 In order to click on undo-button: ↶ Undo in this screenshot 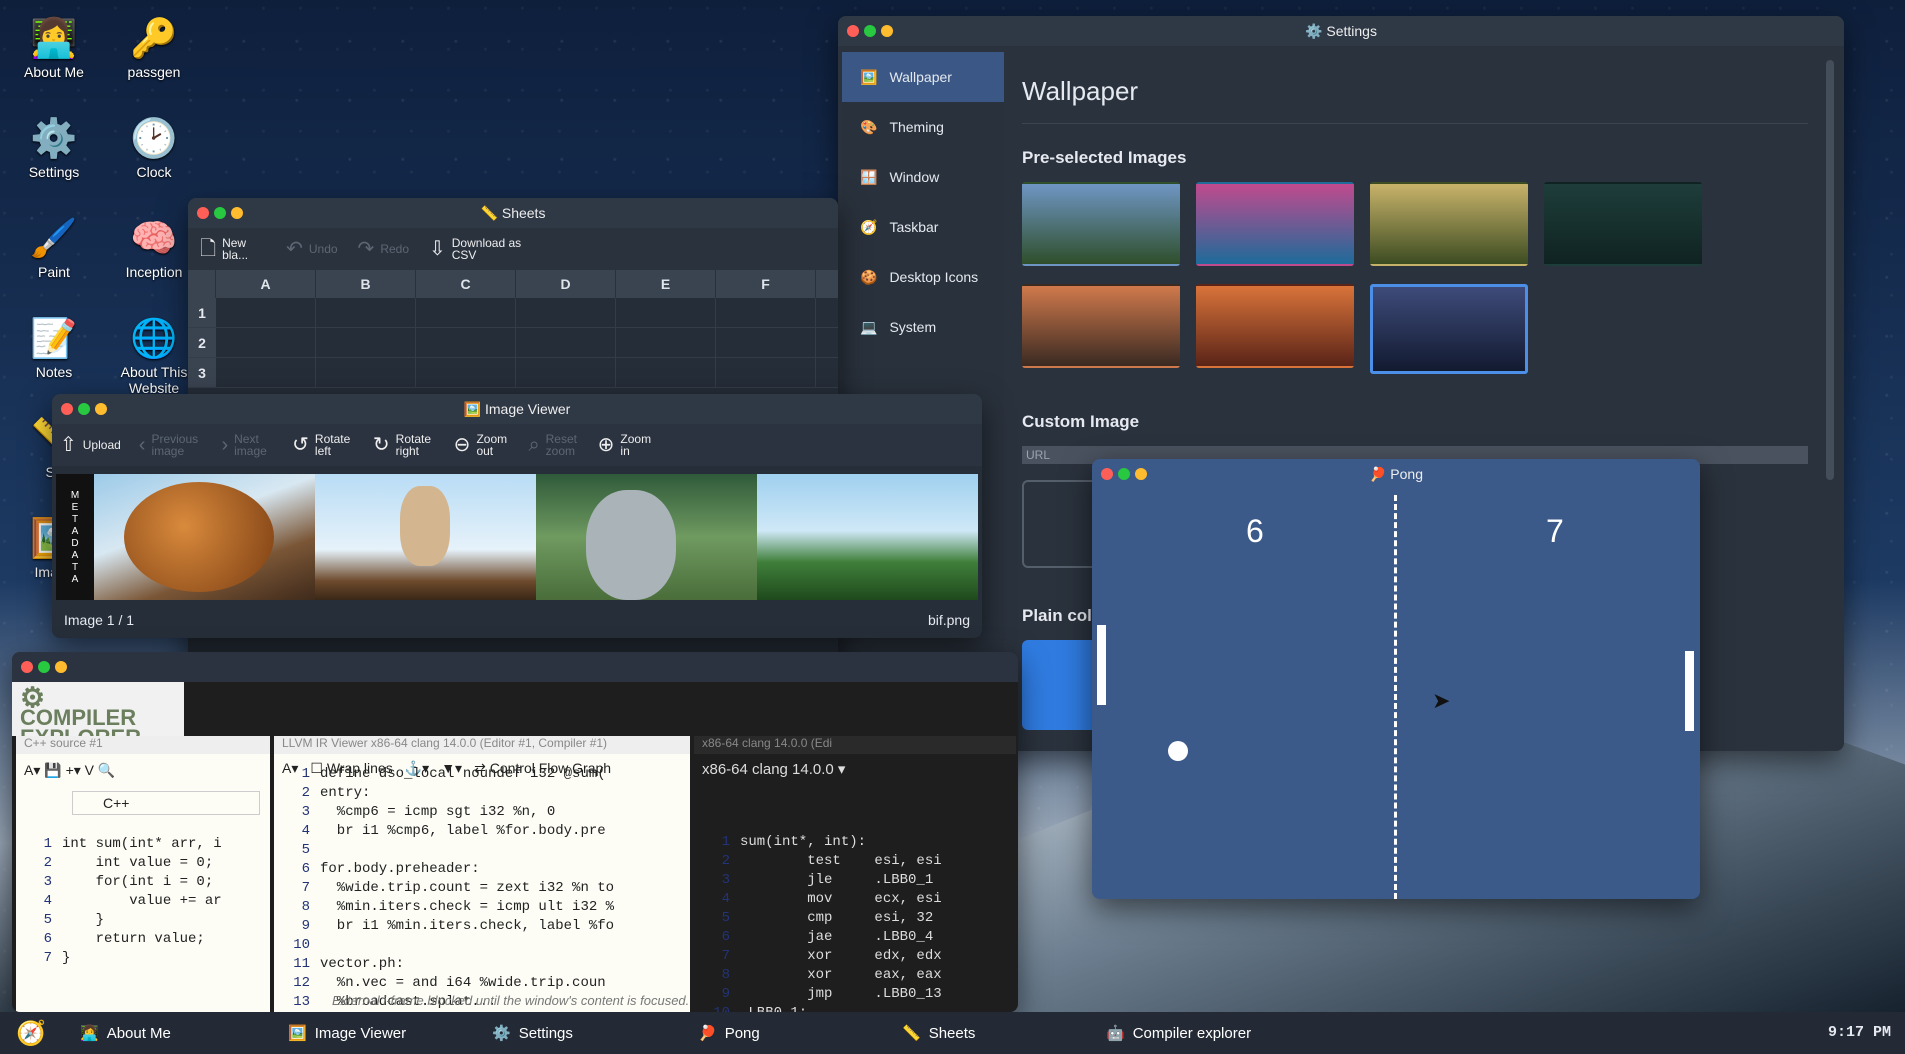, I will do `click(311, 249)`.